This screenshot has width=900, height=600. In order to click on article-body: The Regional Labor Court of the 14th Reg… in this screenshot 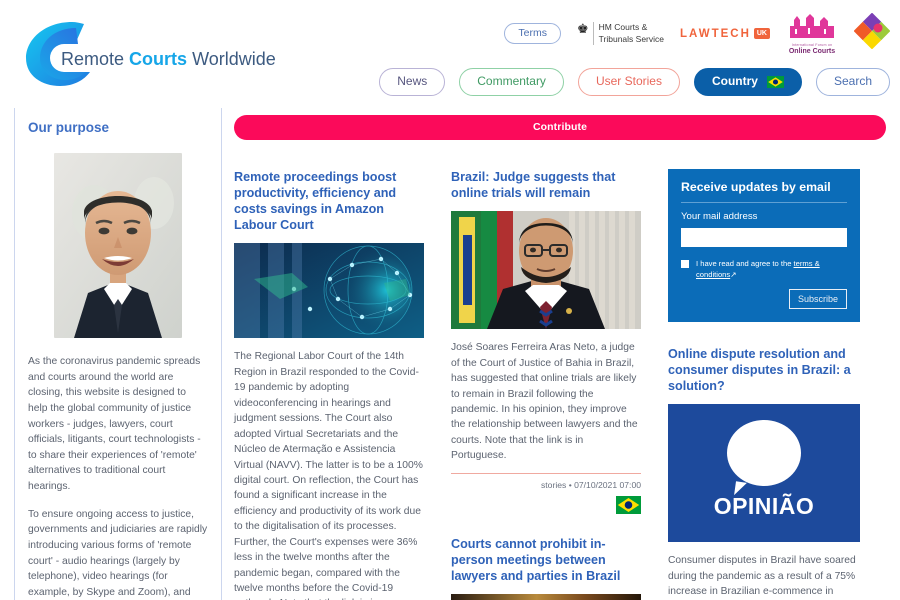, I will do `click(328, 475)`.